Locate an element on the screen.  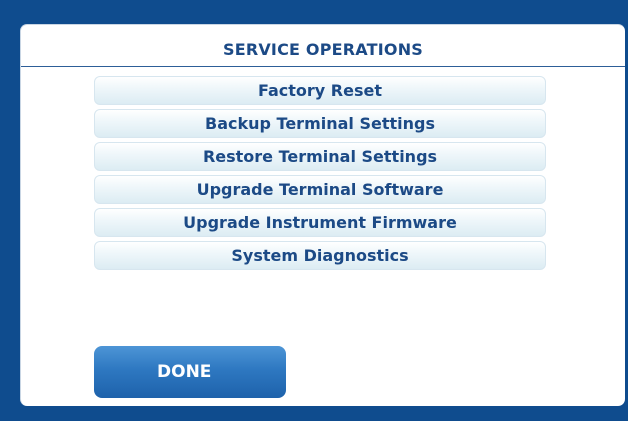
title-divider is located at coordinates (323, 66).